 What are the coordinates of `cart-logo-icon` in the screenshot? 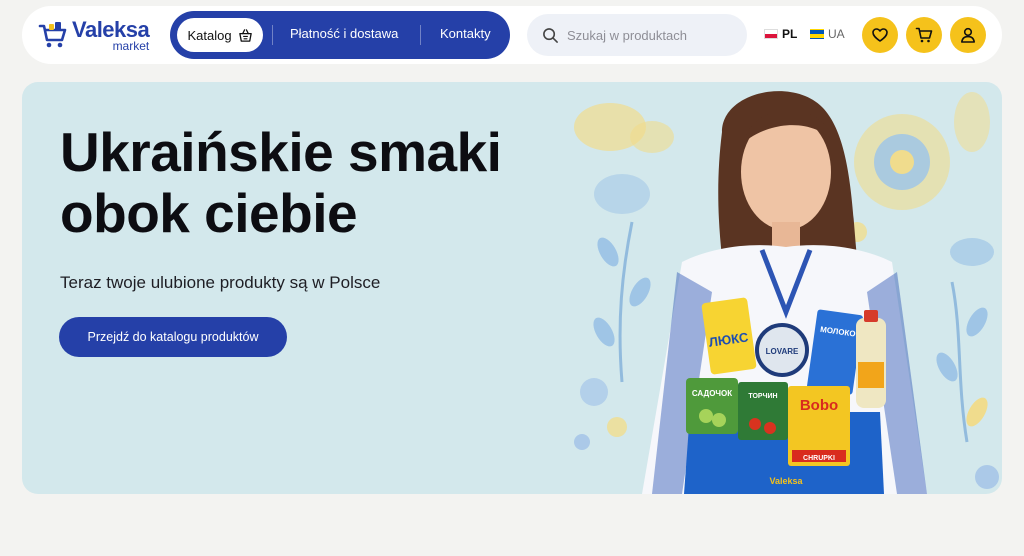 It's located at (52, 35).